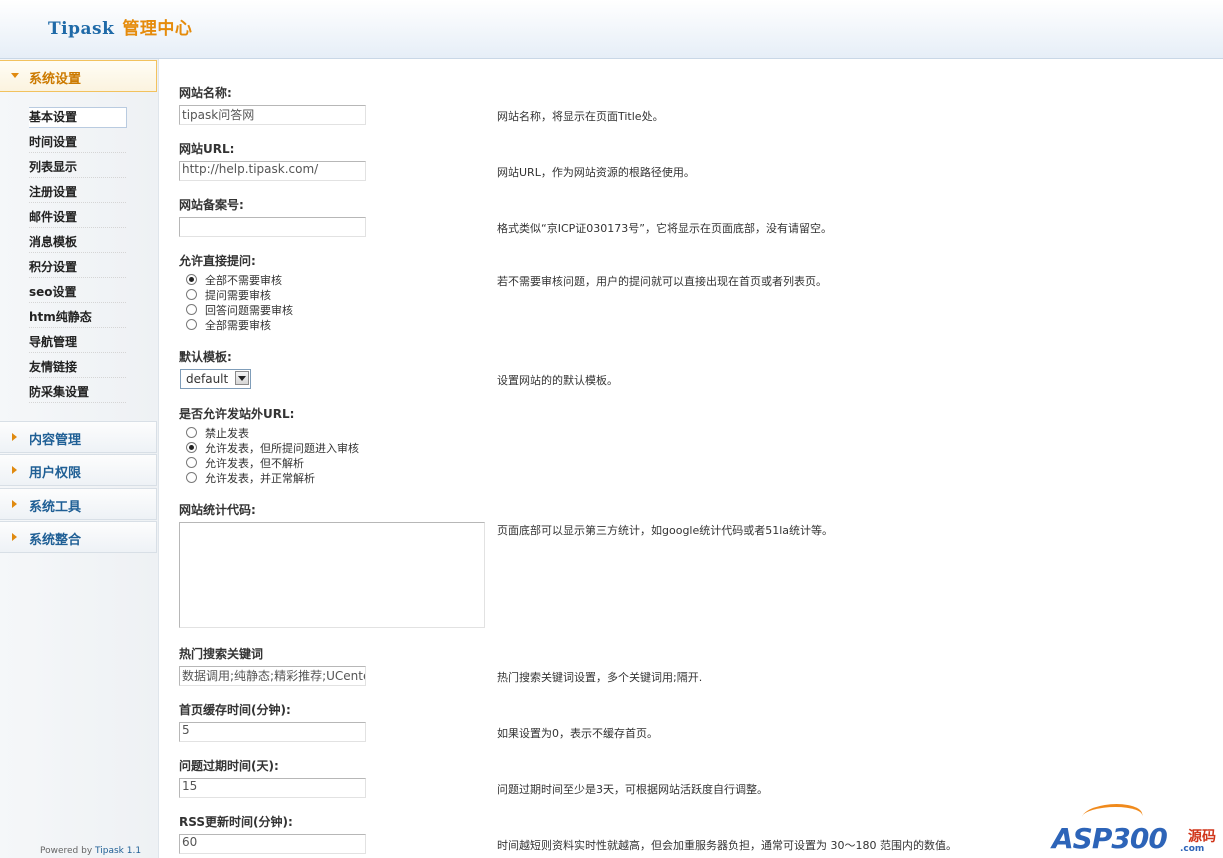  Describe the element at coordinates (205, 357) in the screenshot. I see `template-label: 默认模板:` at that location.